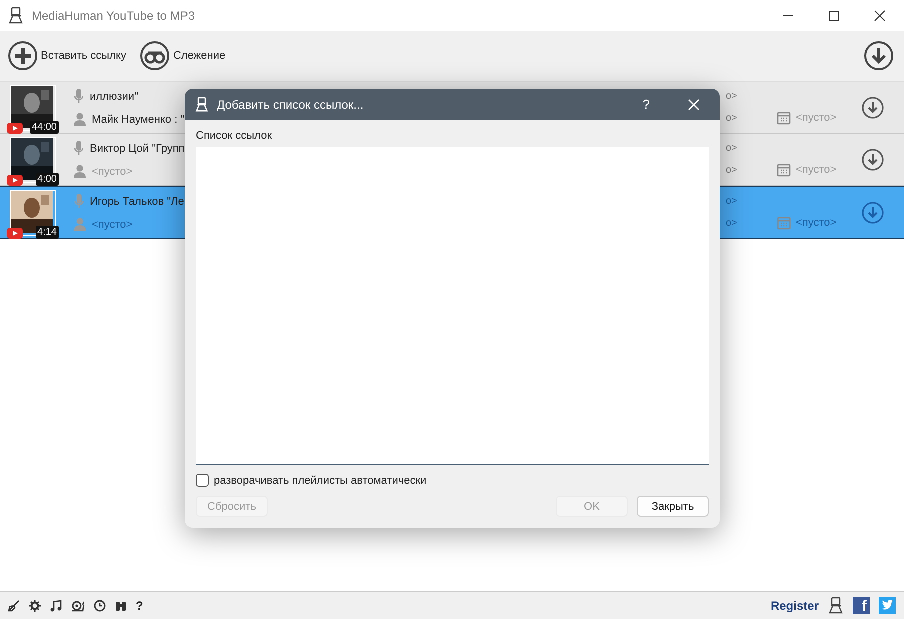 The width and height of the screenshot is (904, 619). Describe the element at coordinates (100, 606) in the screenshot. I see `clock-icon` at that location.